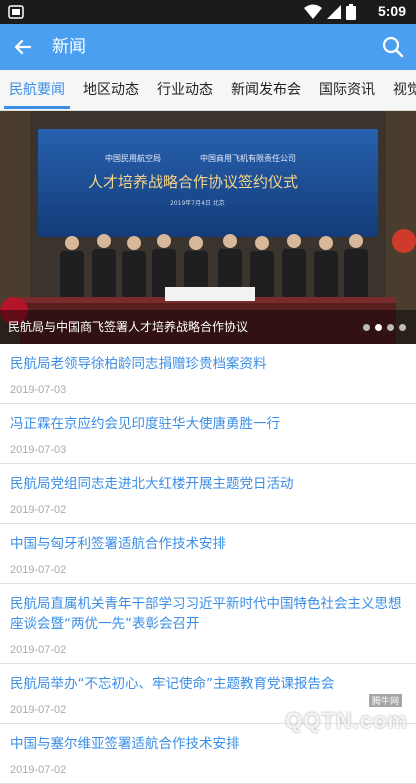  What do you see at coordinates (23, 47) in the screenshot?
I see `back-arrow-icon` at bounding box center [23, 47].